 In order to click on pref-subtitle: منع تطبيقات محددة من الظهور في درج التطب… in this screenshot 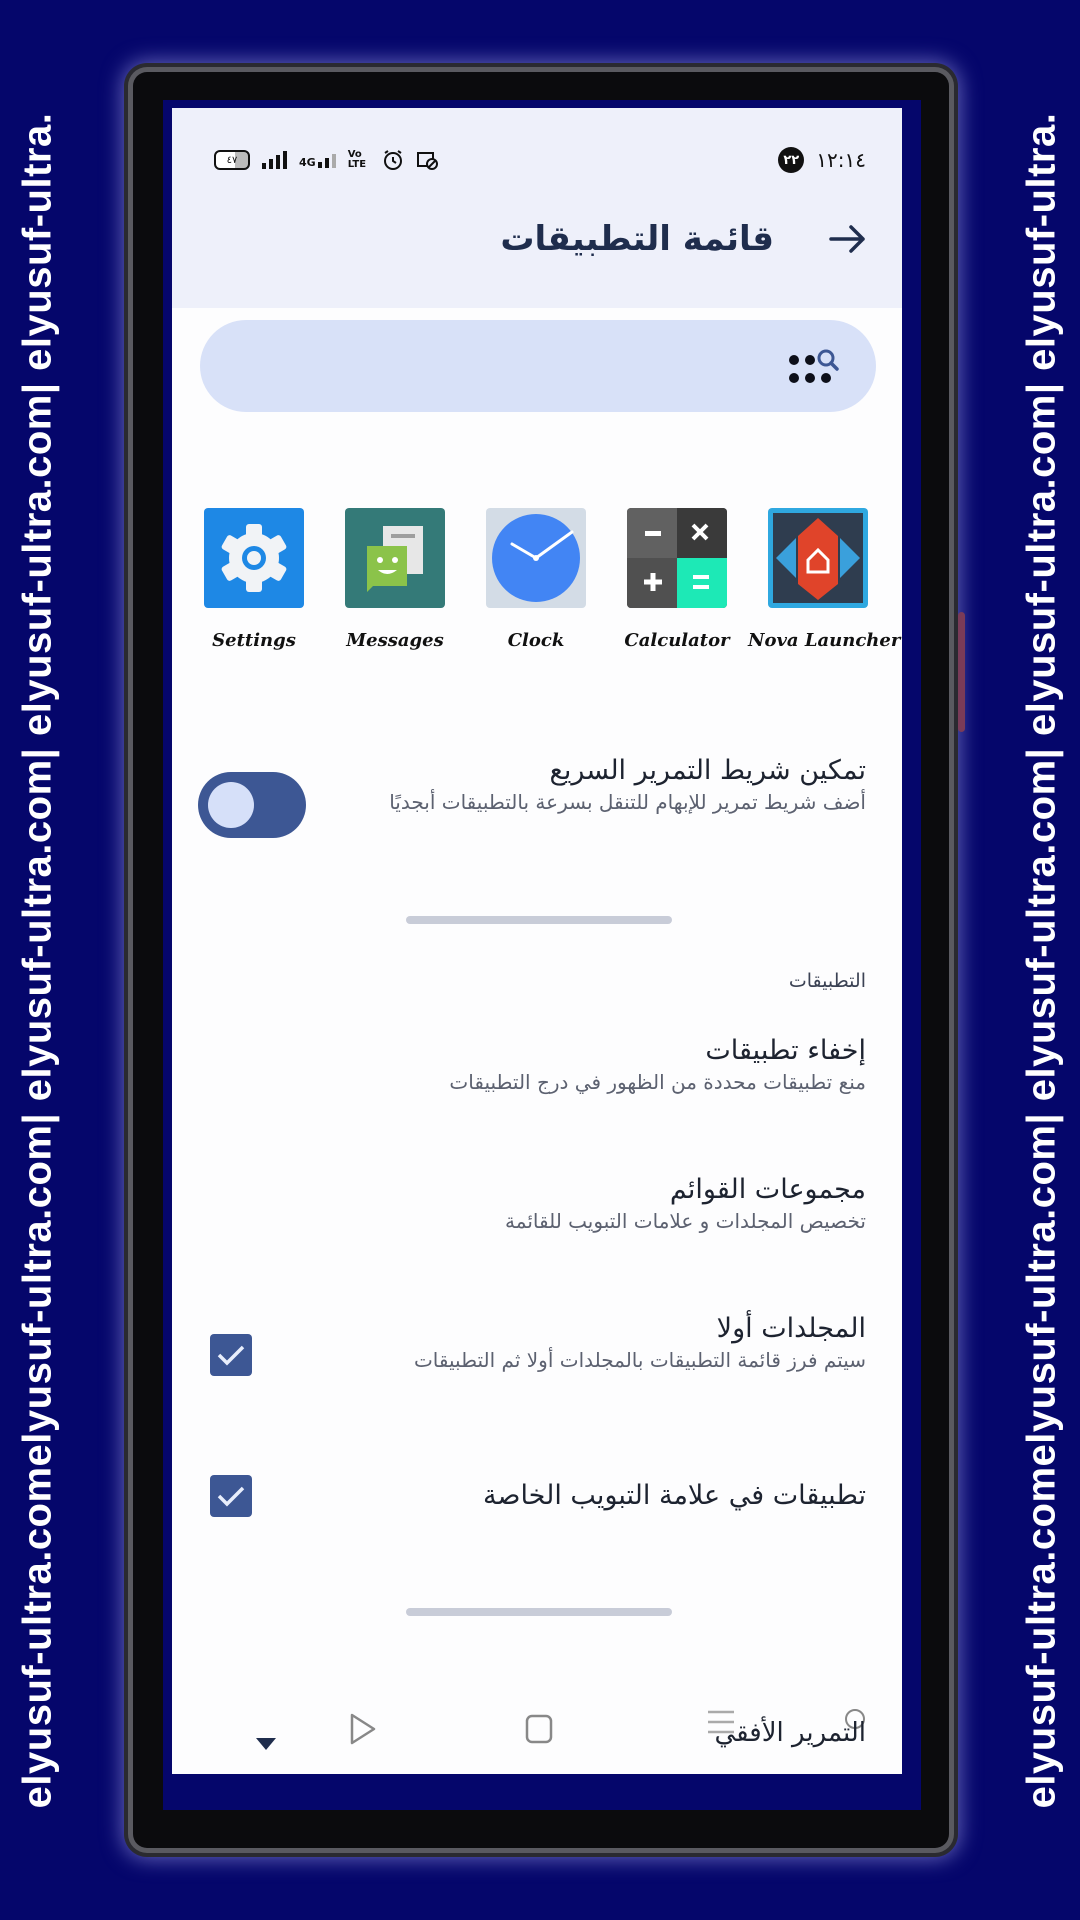, I will do `click(657, 1082)`.